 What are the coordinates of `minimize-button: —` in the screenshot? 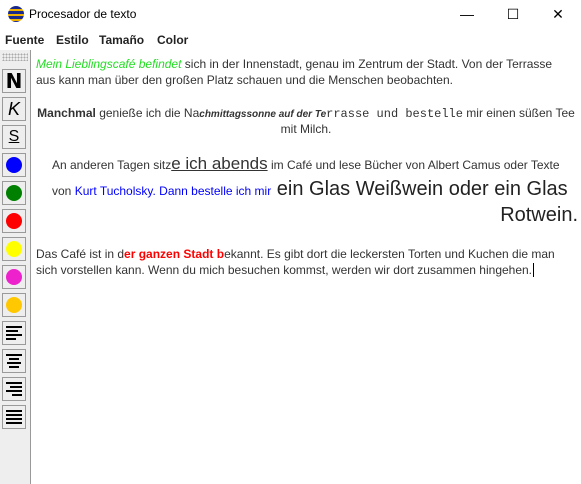 It's located at (467, 14).